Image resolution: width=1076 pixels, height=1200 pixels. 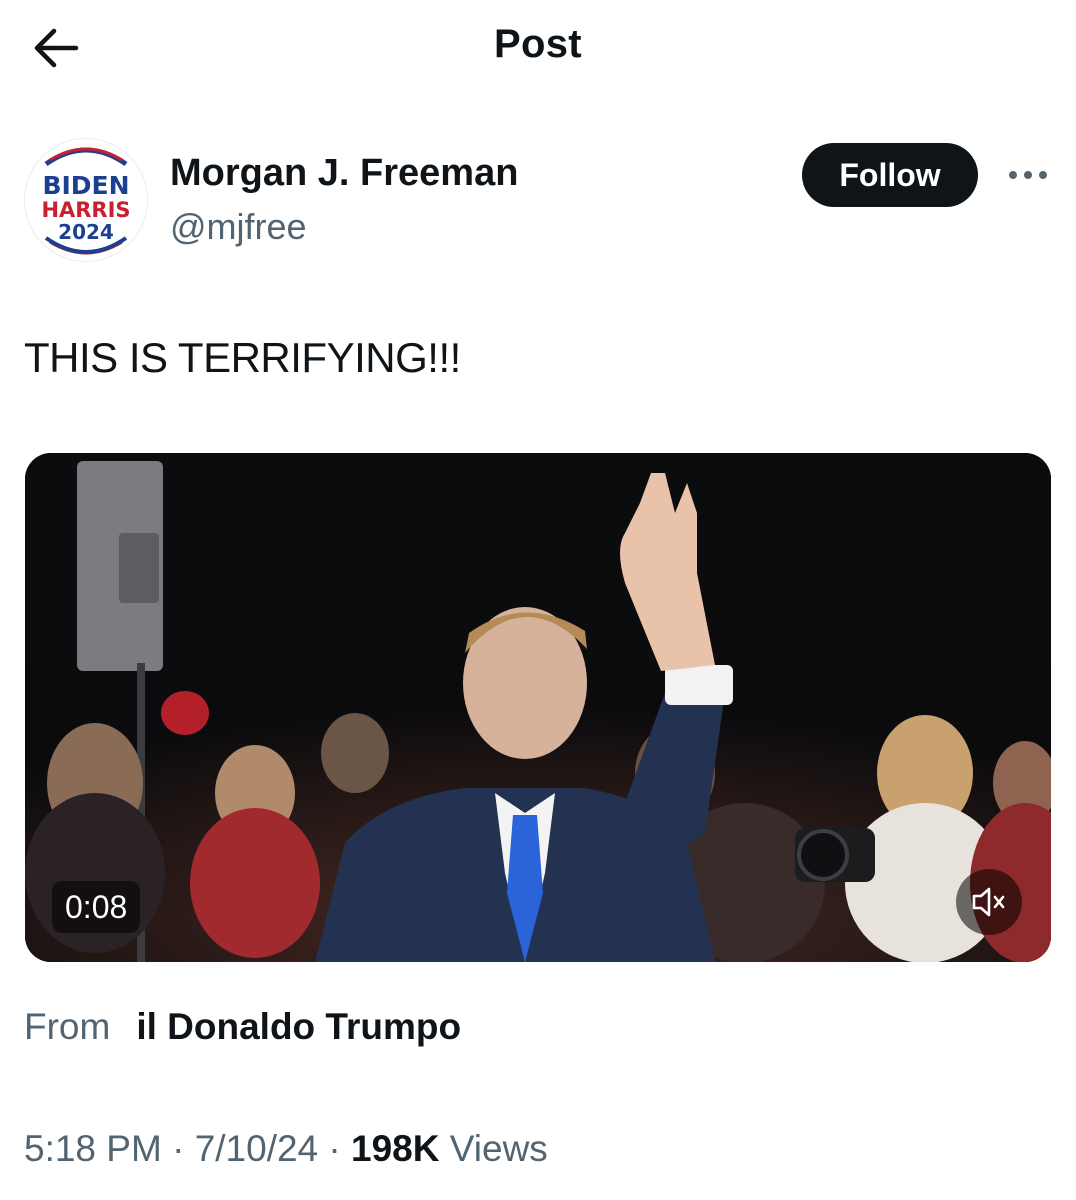 I want to click on top-bar: Post, so click(x=538, y=46).